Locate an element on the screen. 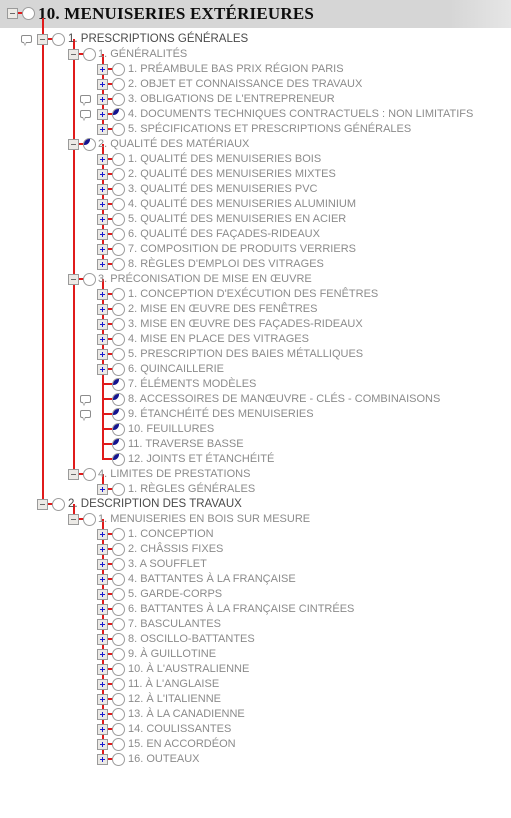  tree-node-row: 12. JOINTS ET ÉTANCHÉITÉ is located at coordinates (255, 459).